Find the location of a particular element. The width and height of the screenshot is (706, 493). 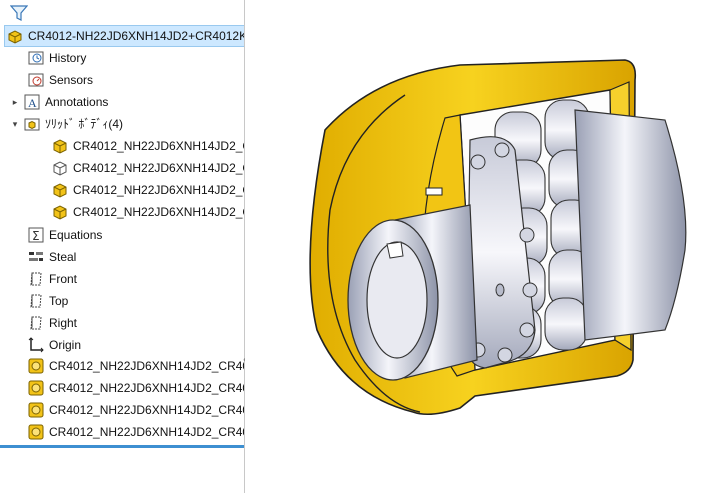

annotations-icon: A is located at coordinates (32, 102).